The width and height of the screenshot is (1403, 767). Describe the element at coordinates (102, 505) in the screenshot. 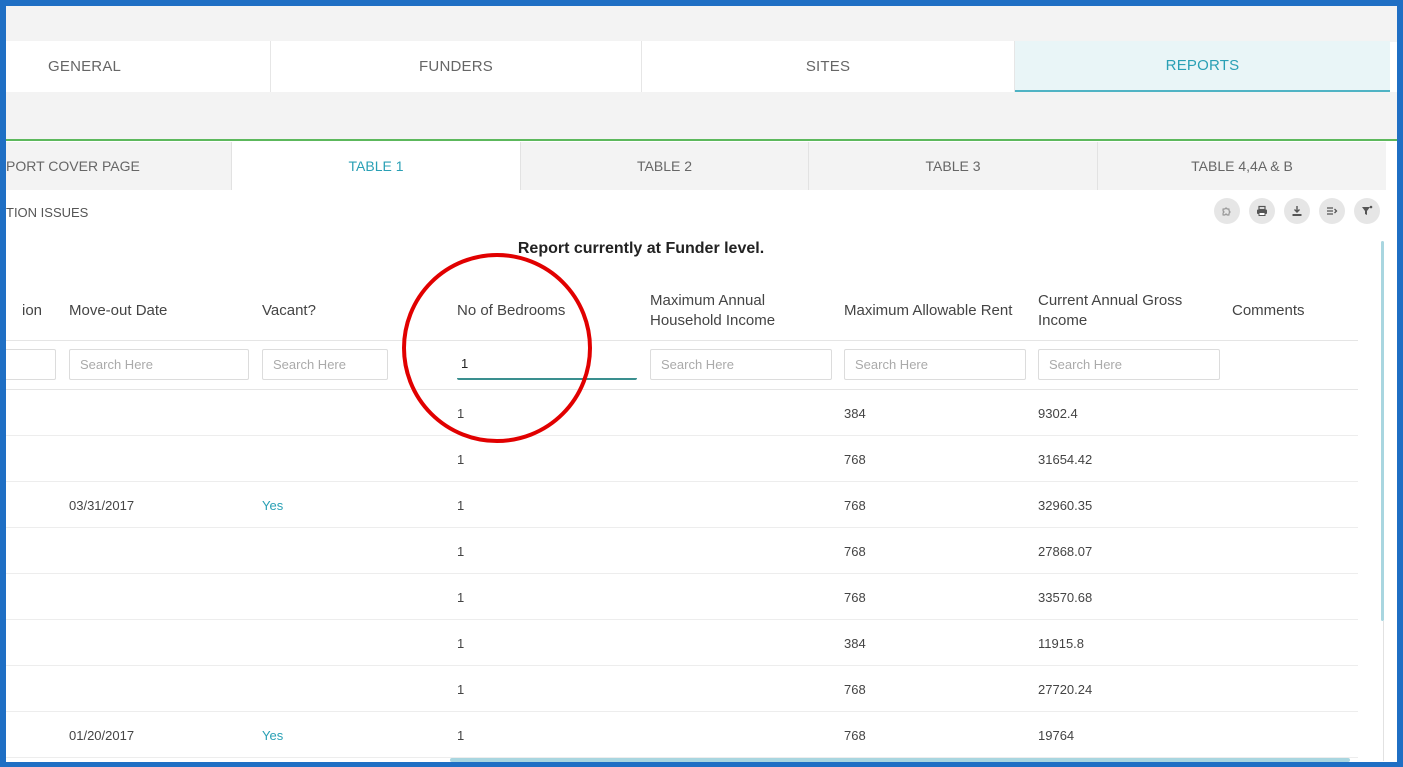

I see `cell-move-out-date: 03/31/2017` at that location.